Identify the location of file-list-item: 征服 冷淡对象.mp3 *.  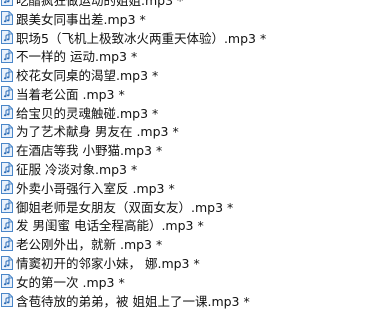
(190, 168).